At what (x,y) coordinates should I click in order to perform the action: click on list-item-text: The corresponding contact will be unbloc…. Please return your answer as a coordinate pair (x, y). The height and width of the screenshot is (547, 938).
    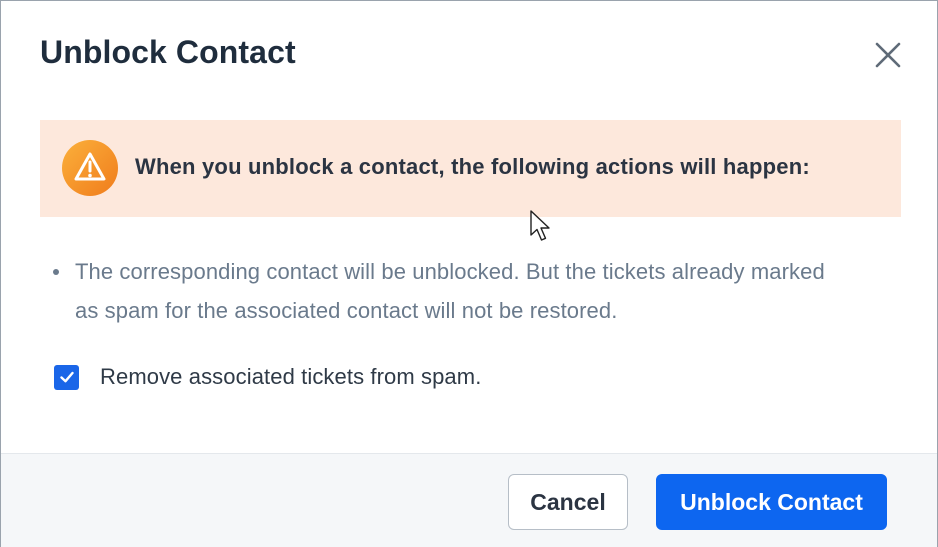
    Looking at the image, I should click on (450, 291).